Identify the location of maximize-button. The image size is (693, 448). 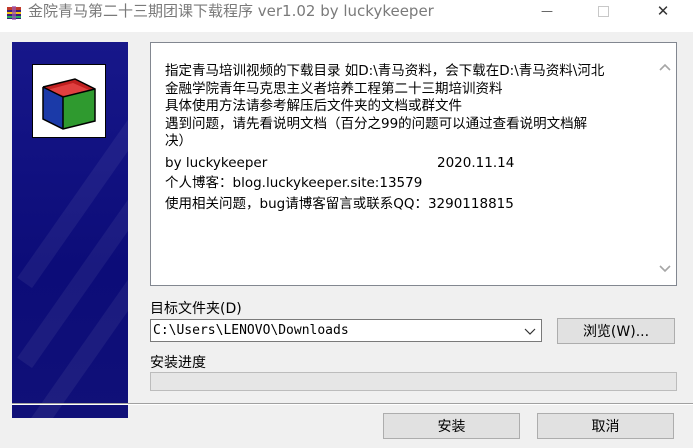
(603, 11).